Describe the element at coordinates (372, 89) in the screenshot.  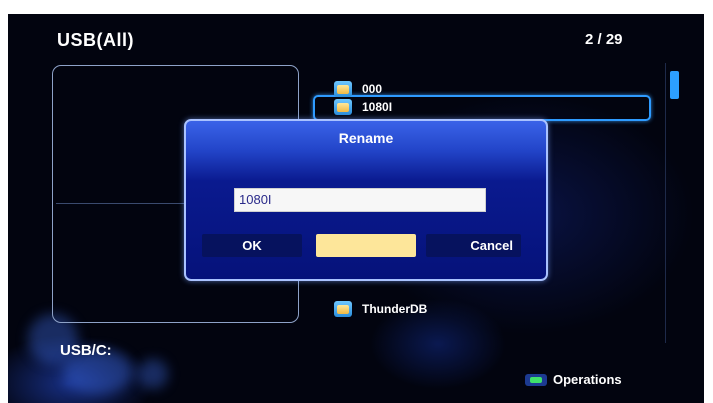
I see `list-item-label: 000` at that location.